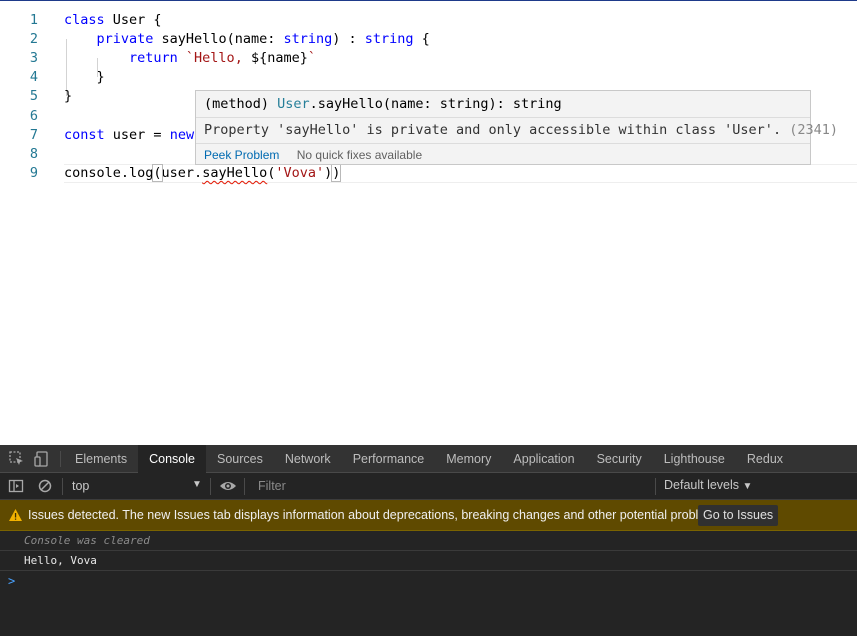 Image resolution: width=857 pixels, height=636 pixels. What do you see at coordinates (428, 58) in the screenshot?
I see `code-line: 3 return `Hello, ${name}`` at bounding box center [428, 58].